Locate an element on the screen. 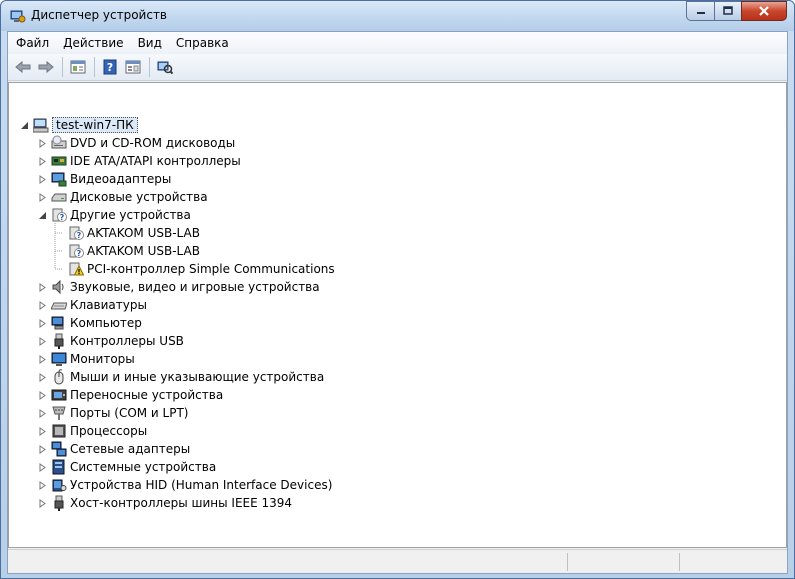 Image resolution: width=795 pixels, height=579 pixels. tree-child-label: AKTAKOM USB-LAB is located at coordinates (143, 251).